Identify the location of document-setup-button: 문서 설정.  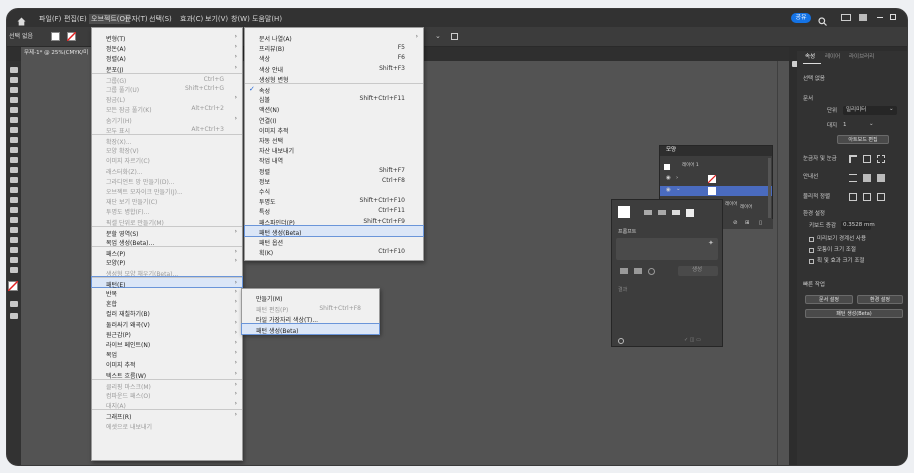
(829, 299).